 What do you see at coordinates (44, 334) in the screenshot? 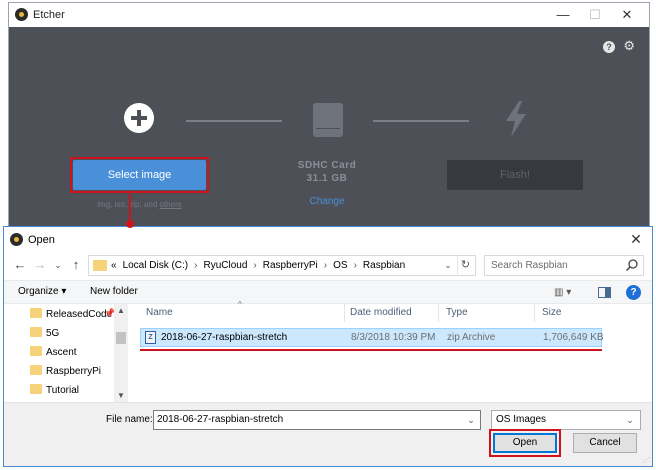
I see `nav-item-5g: 5G` at bounding box center [44, 334].